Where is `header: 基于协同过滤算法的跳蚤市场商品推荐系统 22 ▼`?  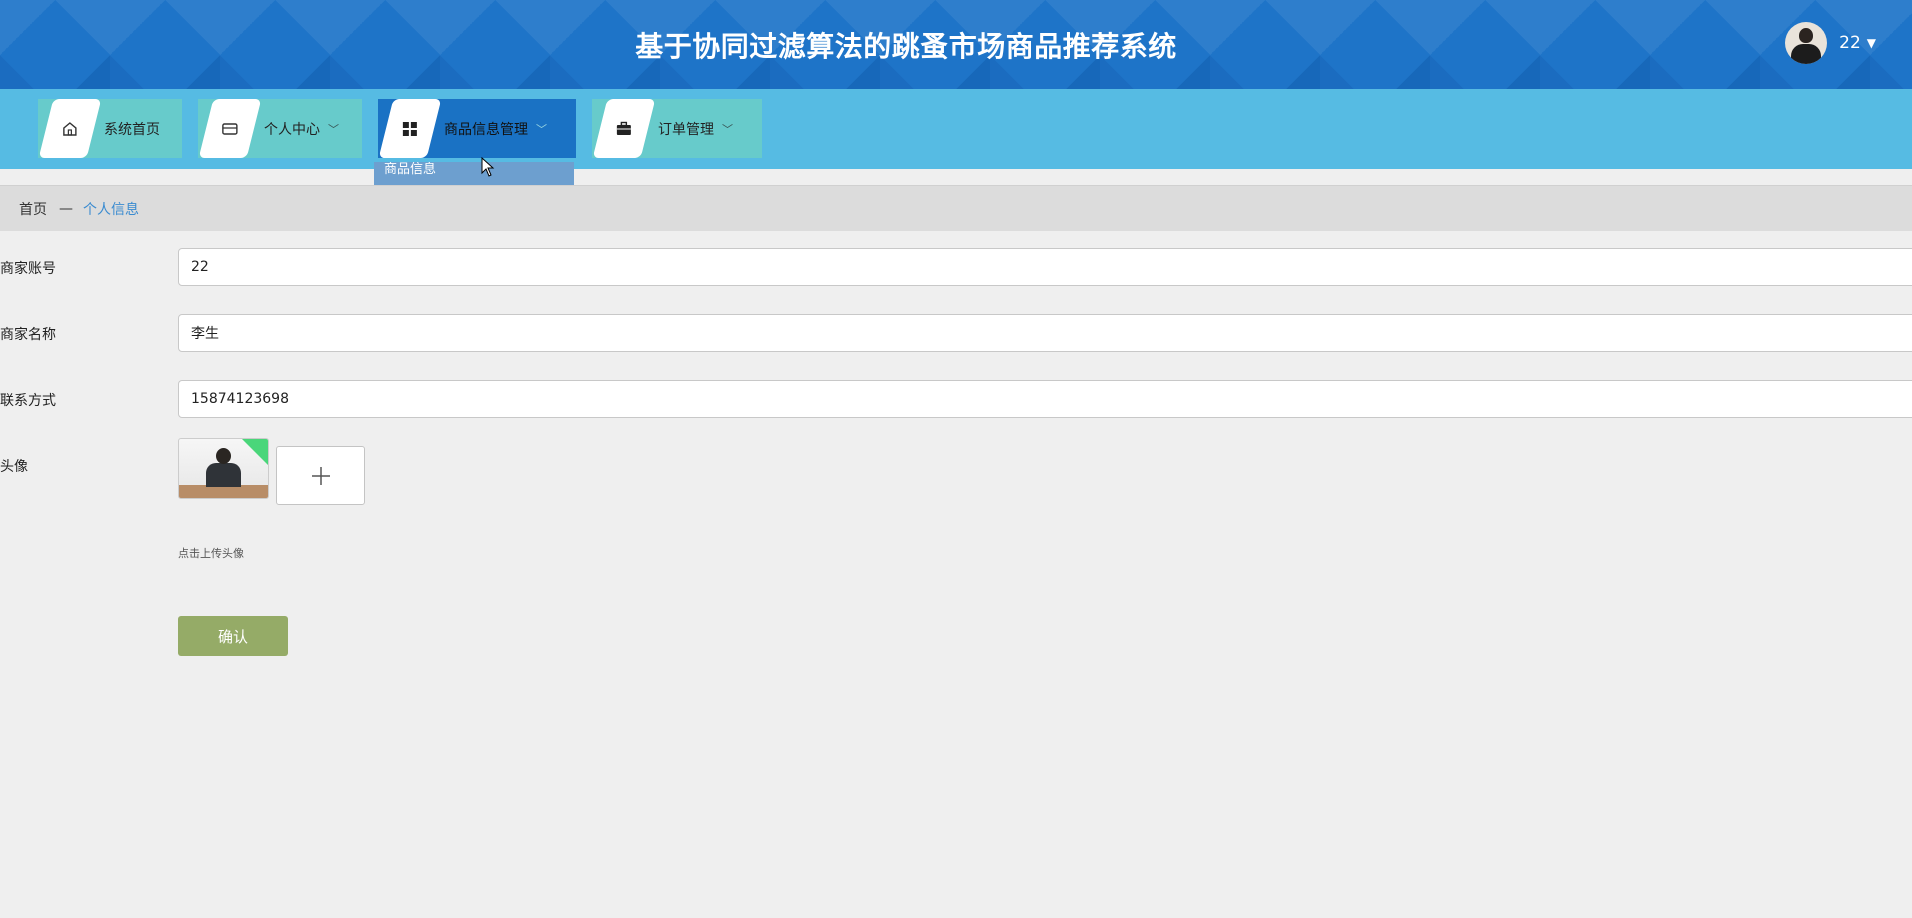 header: 基于协同过滤算法的跳蚤市场商品推荐系统 22 ▼ is located at coordinates (956, 44).